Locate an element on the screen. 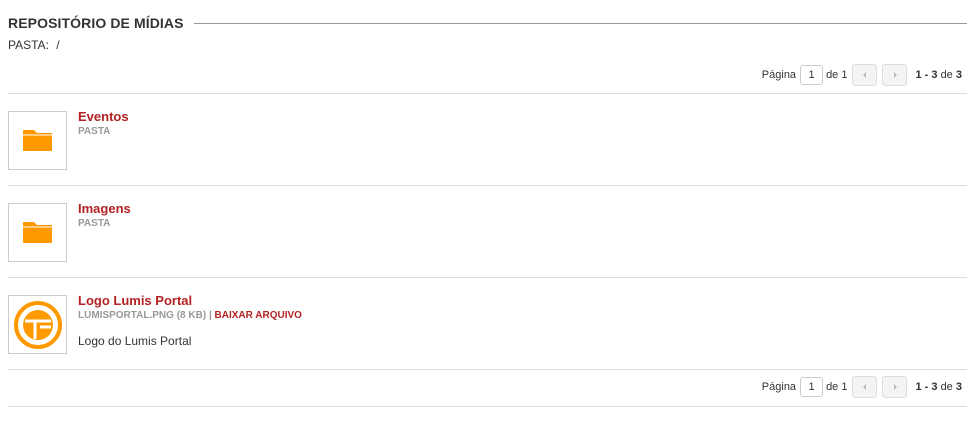 The width and height of the screenshot is (975, 422). pagination-top: Página de 1 1 - 3 de 3 is located at coordinates (862, 75).